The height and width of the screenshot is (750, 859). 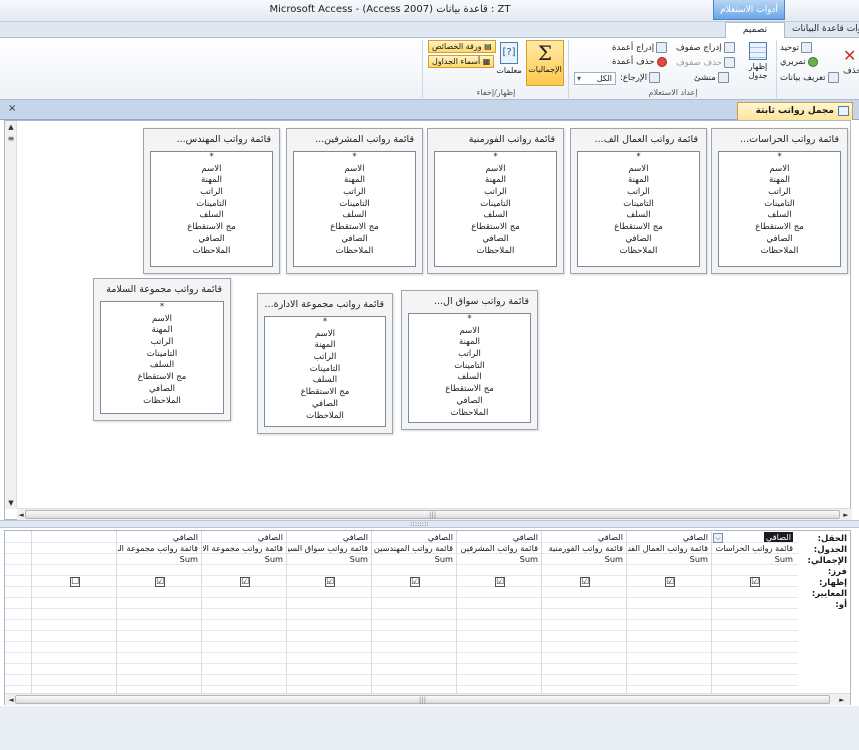 I want to click on pass-through-button: تمريري, so click(x=799, y=62).